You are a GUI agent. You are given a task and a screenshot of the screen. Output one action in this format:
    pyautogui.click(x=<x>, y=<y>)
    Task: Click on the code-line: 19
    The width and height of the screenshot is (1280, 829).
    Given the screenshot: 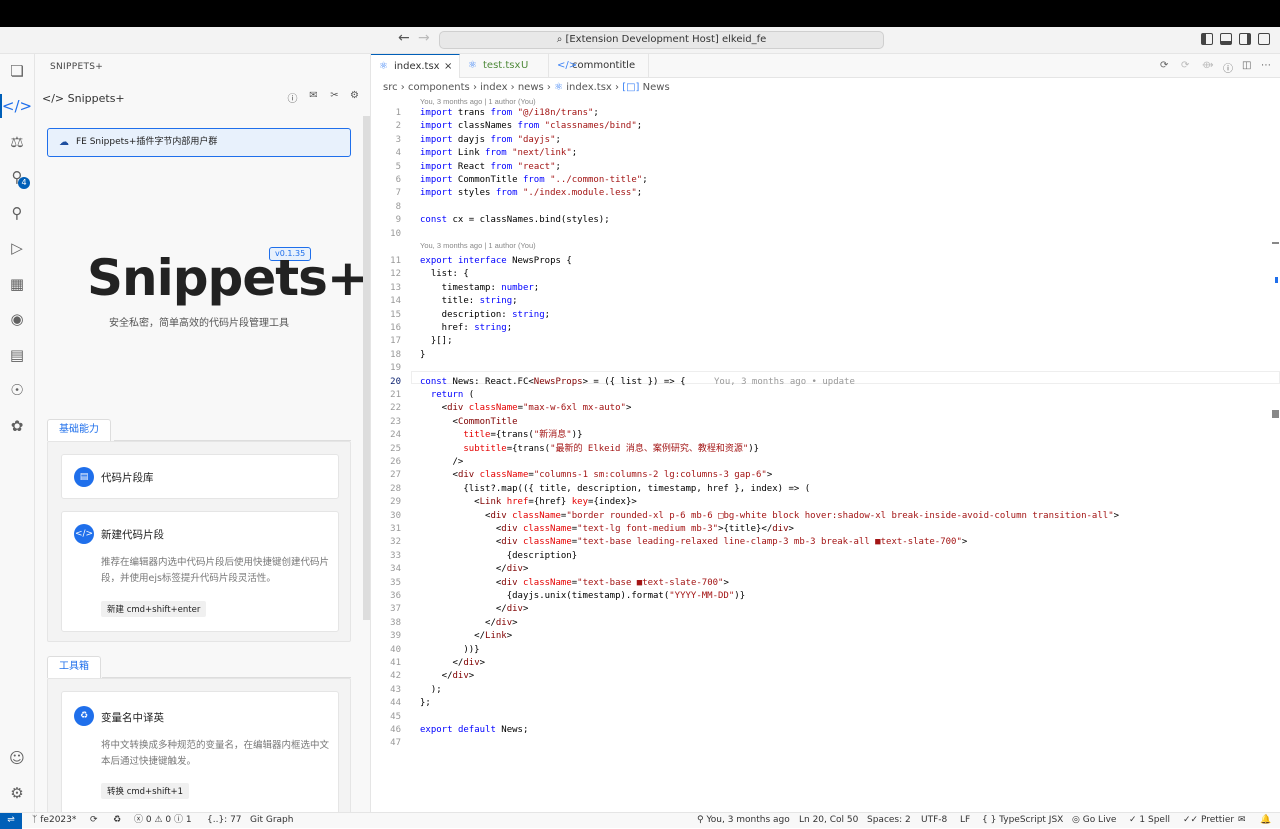 What is the action you would take?
    pyautogui.click(x=821, y=368)
    